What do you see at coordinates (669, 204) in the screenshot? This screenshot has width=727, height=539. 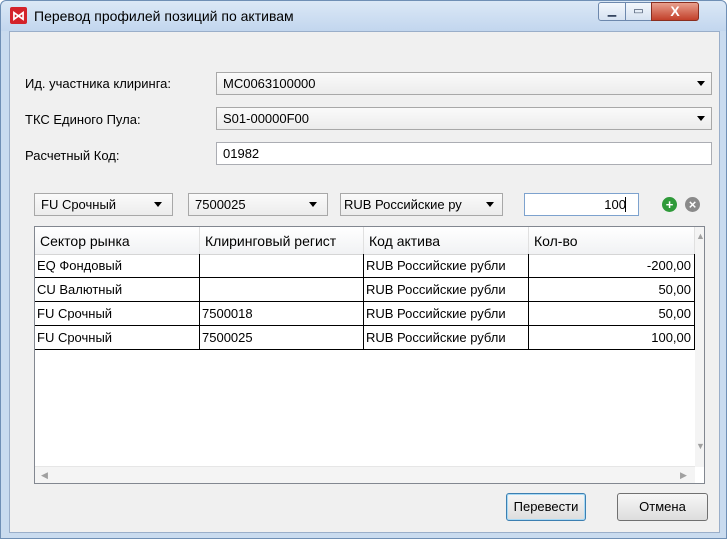 I see `add-row-button: +` at bounding box center [669, 204].